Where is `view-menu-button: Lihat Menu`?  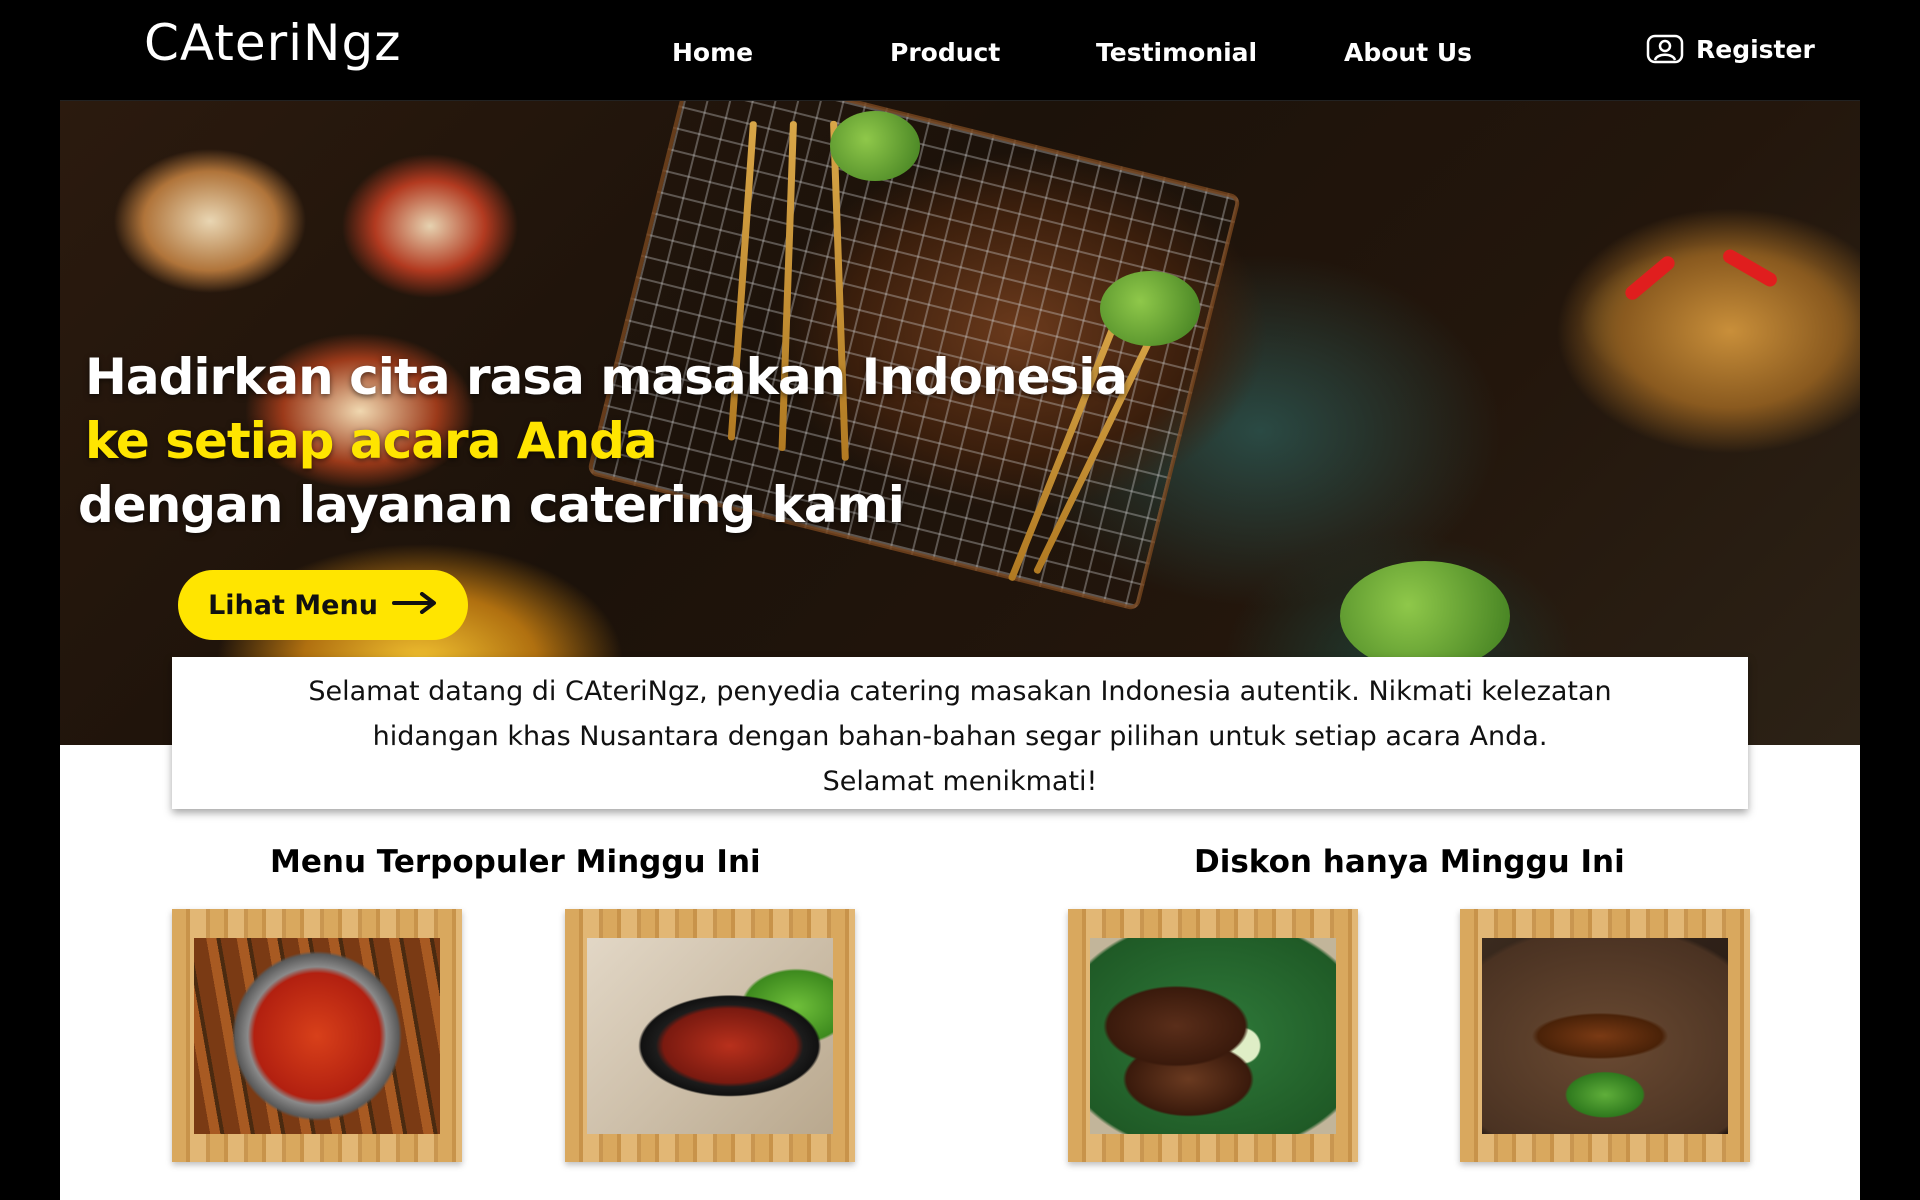 view-menu-button: Lihat Menu is located at coordinates (323, 605).